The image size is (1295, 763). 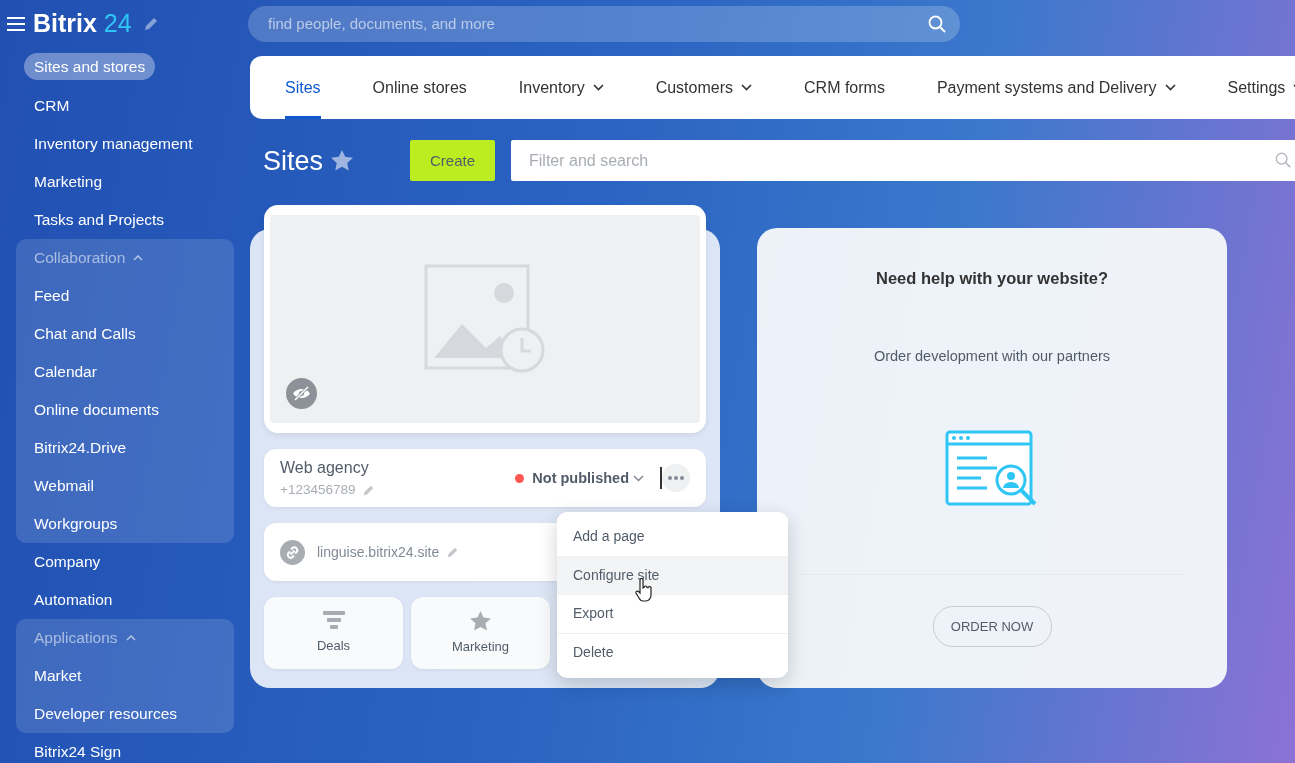 What do you see at coordinates (52, 296) in the screenshot?
I see `sidebar-item: Feed` at bounding box center [52, 296].